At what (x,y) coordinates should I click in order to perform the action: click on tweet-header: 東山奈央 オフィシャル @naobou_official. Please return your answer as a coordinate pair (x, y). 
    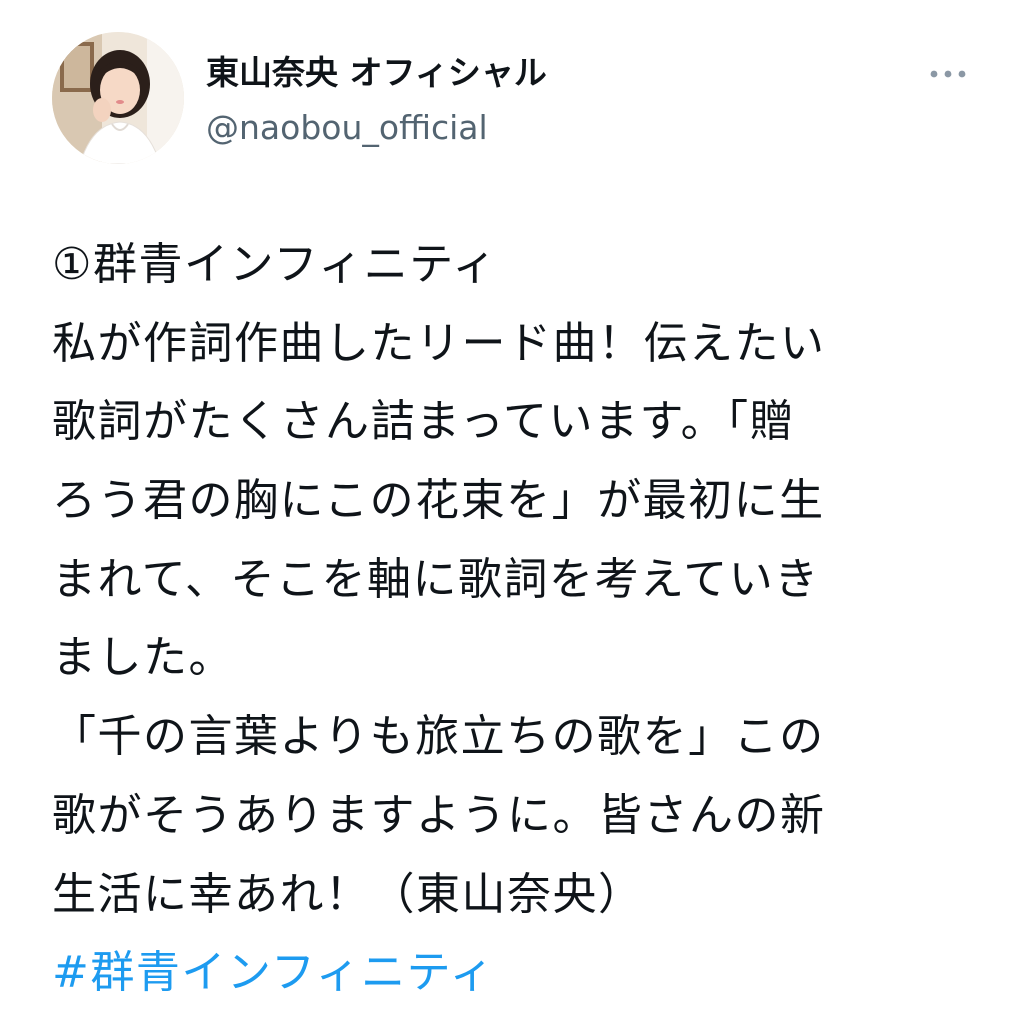
    Looking at the image, I should click on (512, 99).